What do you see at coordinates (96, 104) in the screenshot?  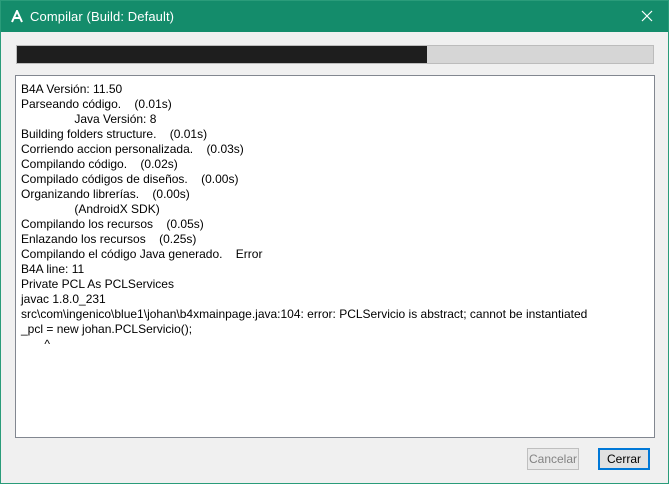 I see `log-line: Parseando código. (0.01s)` at bounding box center [96, 104].